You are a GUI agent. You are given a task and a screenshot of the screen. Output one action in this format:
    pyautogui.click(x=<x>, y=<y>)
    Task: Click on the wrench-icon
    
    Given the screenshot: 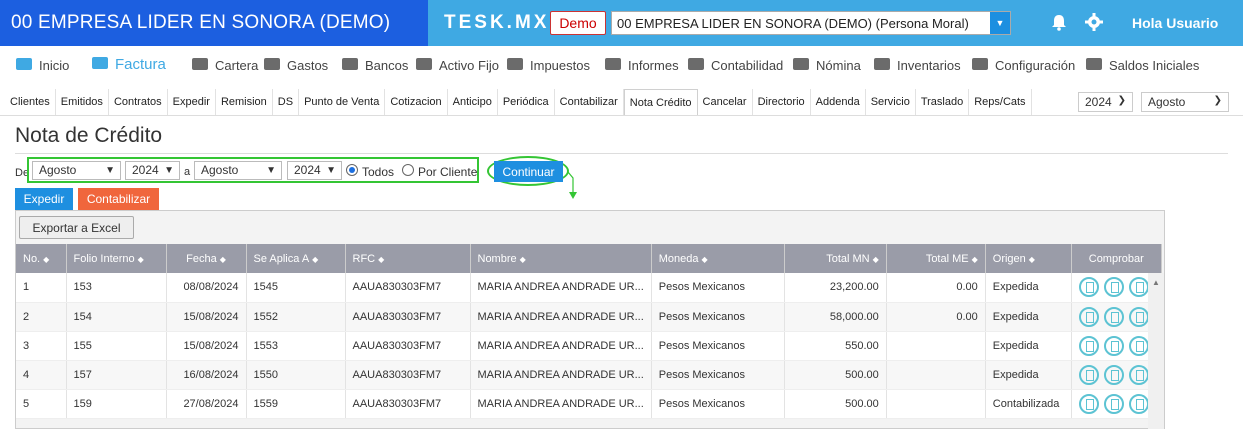 What is the action you would take?
    pyautogui.click(x=981, y=65)
    